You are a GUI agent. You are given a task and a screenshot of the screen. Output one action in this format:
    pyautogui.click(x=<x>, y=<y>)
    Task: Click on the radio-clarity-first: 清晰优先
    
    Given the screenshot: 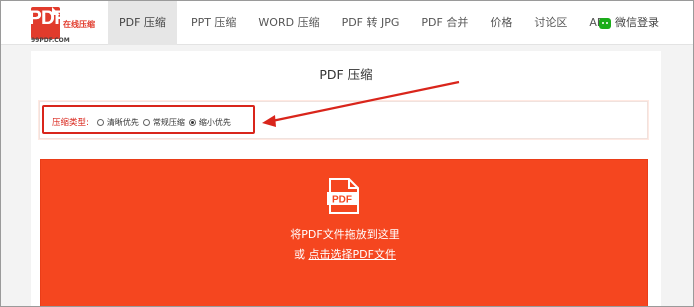 What is the action you would take?
    pyautogui.click(x=117, y=122)
    